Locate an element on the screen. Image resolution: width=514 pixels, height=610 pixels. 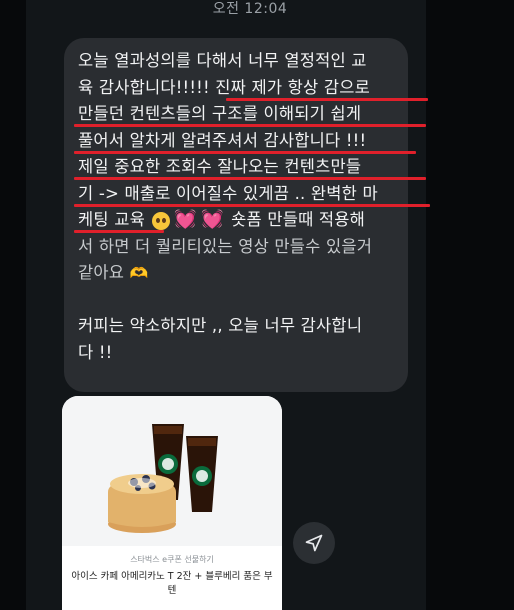
gift-card-title: 아이스 카페 아메리카노 T 2잔 + 블루베리 품은 부 텐 is located at coordinates (172, 584).